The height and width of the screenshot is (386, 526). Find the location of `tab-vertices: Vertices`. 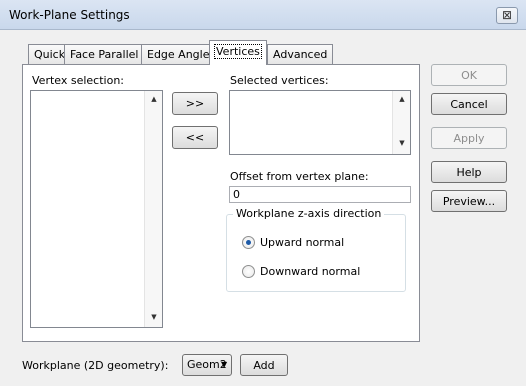

tab-vertices: Vertices is located at coordinates (238, 52).